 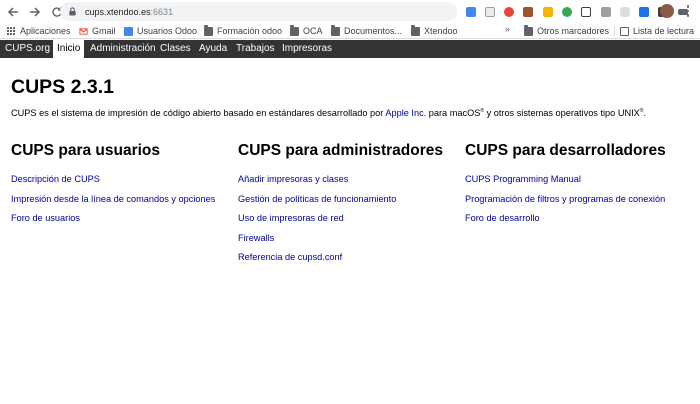 What do you see at coordinates (453, 113) in the screenshot?
I see `intro-text: para macOS` at bounding box center [453, 113].